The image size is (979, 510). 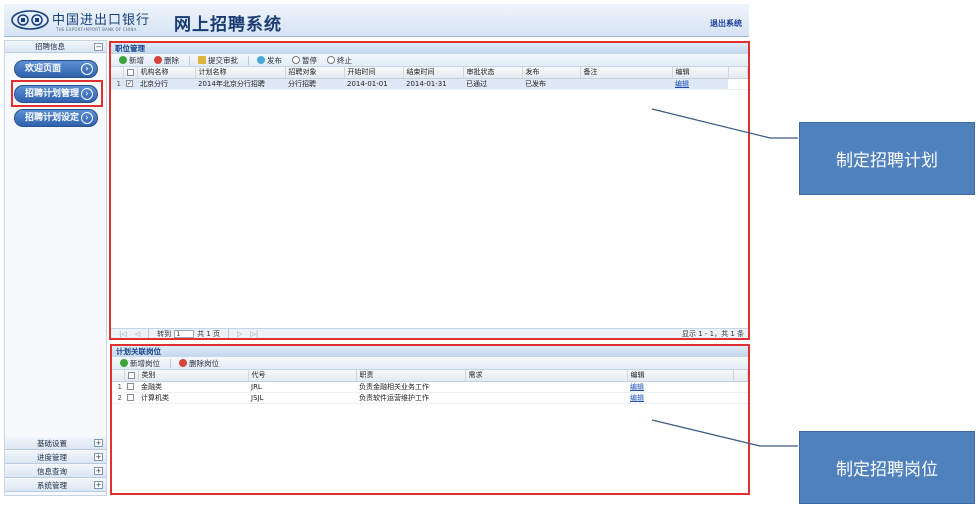 I want to click on accordion-label: 基础设置, so click(x=52, y=443).